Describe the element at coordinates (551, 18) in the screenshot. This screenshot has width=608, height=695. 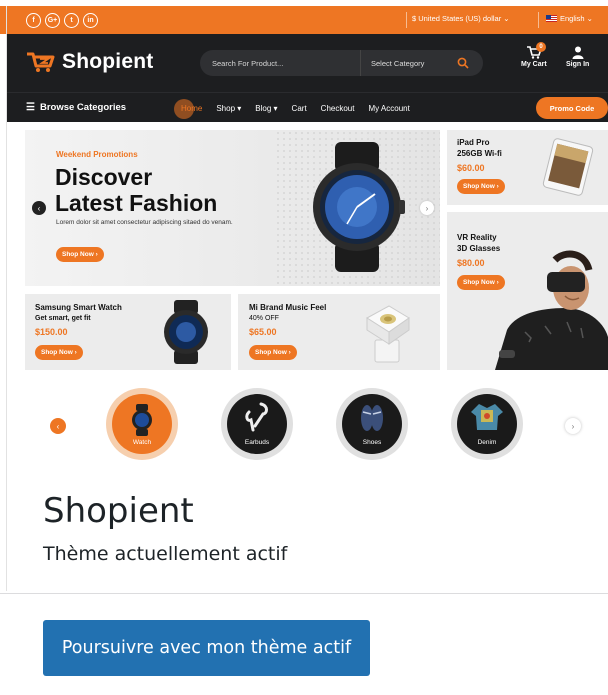
I see `us-flag-icon` at that location.